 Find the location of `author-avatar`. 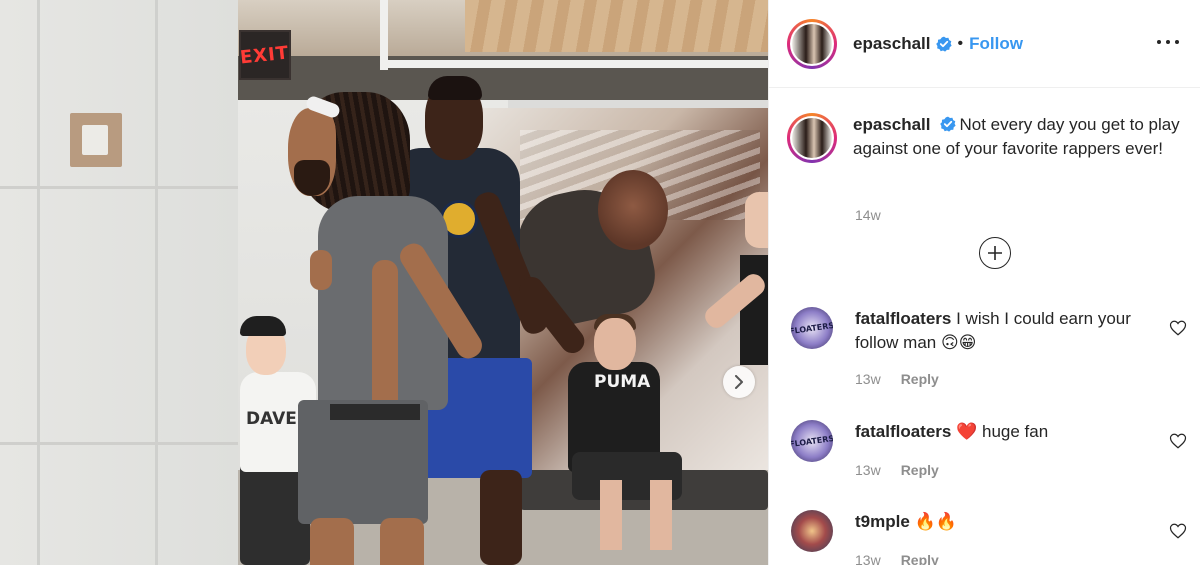

author-avatar is located at coordinates (812, 43).